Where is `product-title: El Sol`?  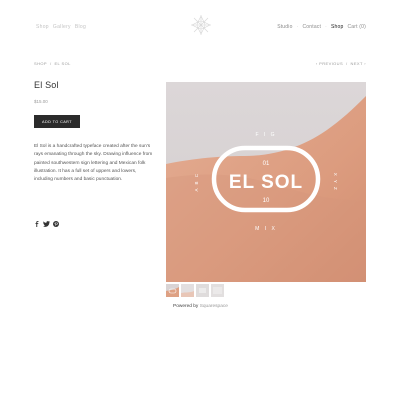
product-title: El Sol is located at coordinates (46, 85).